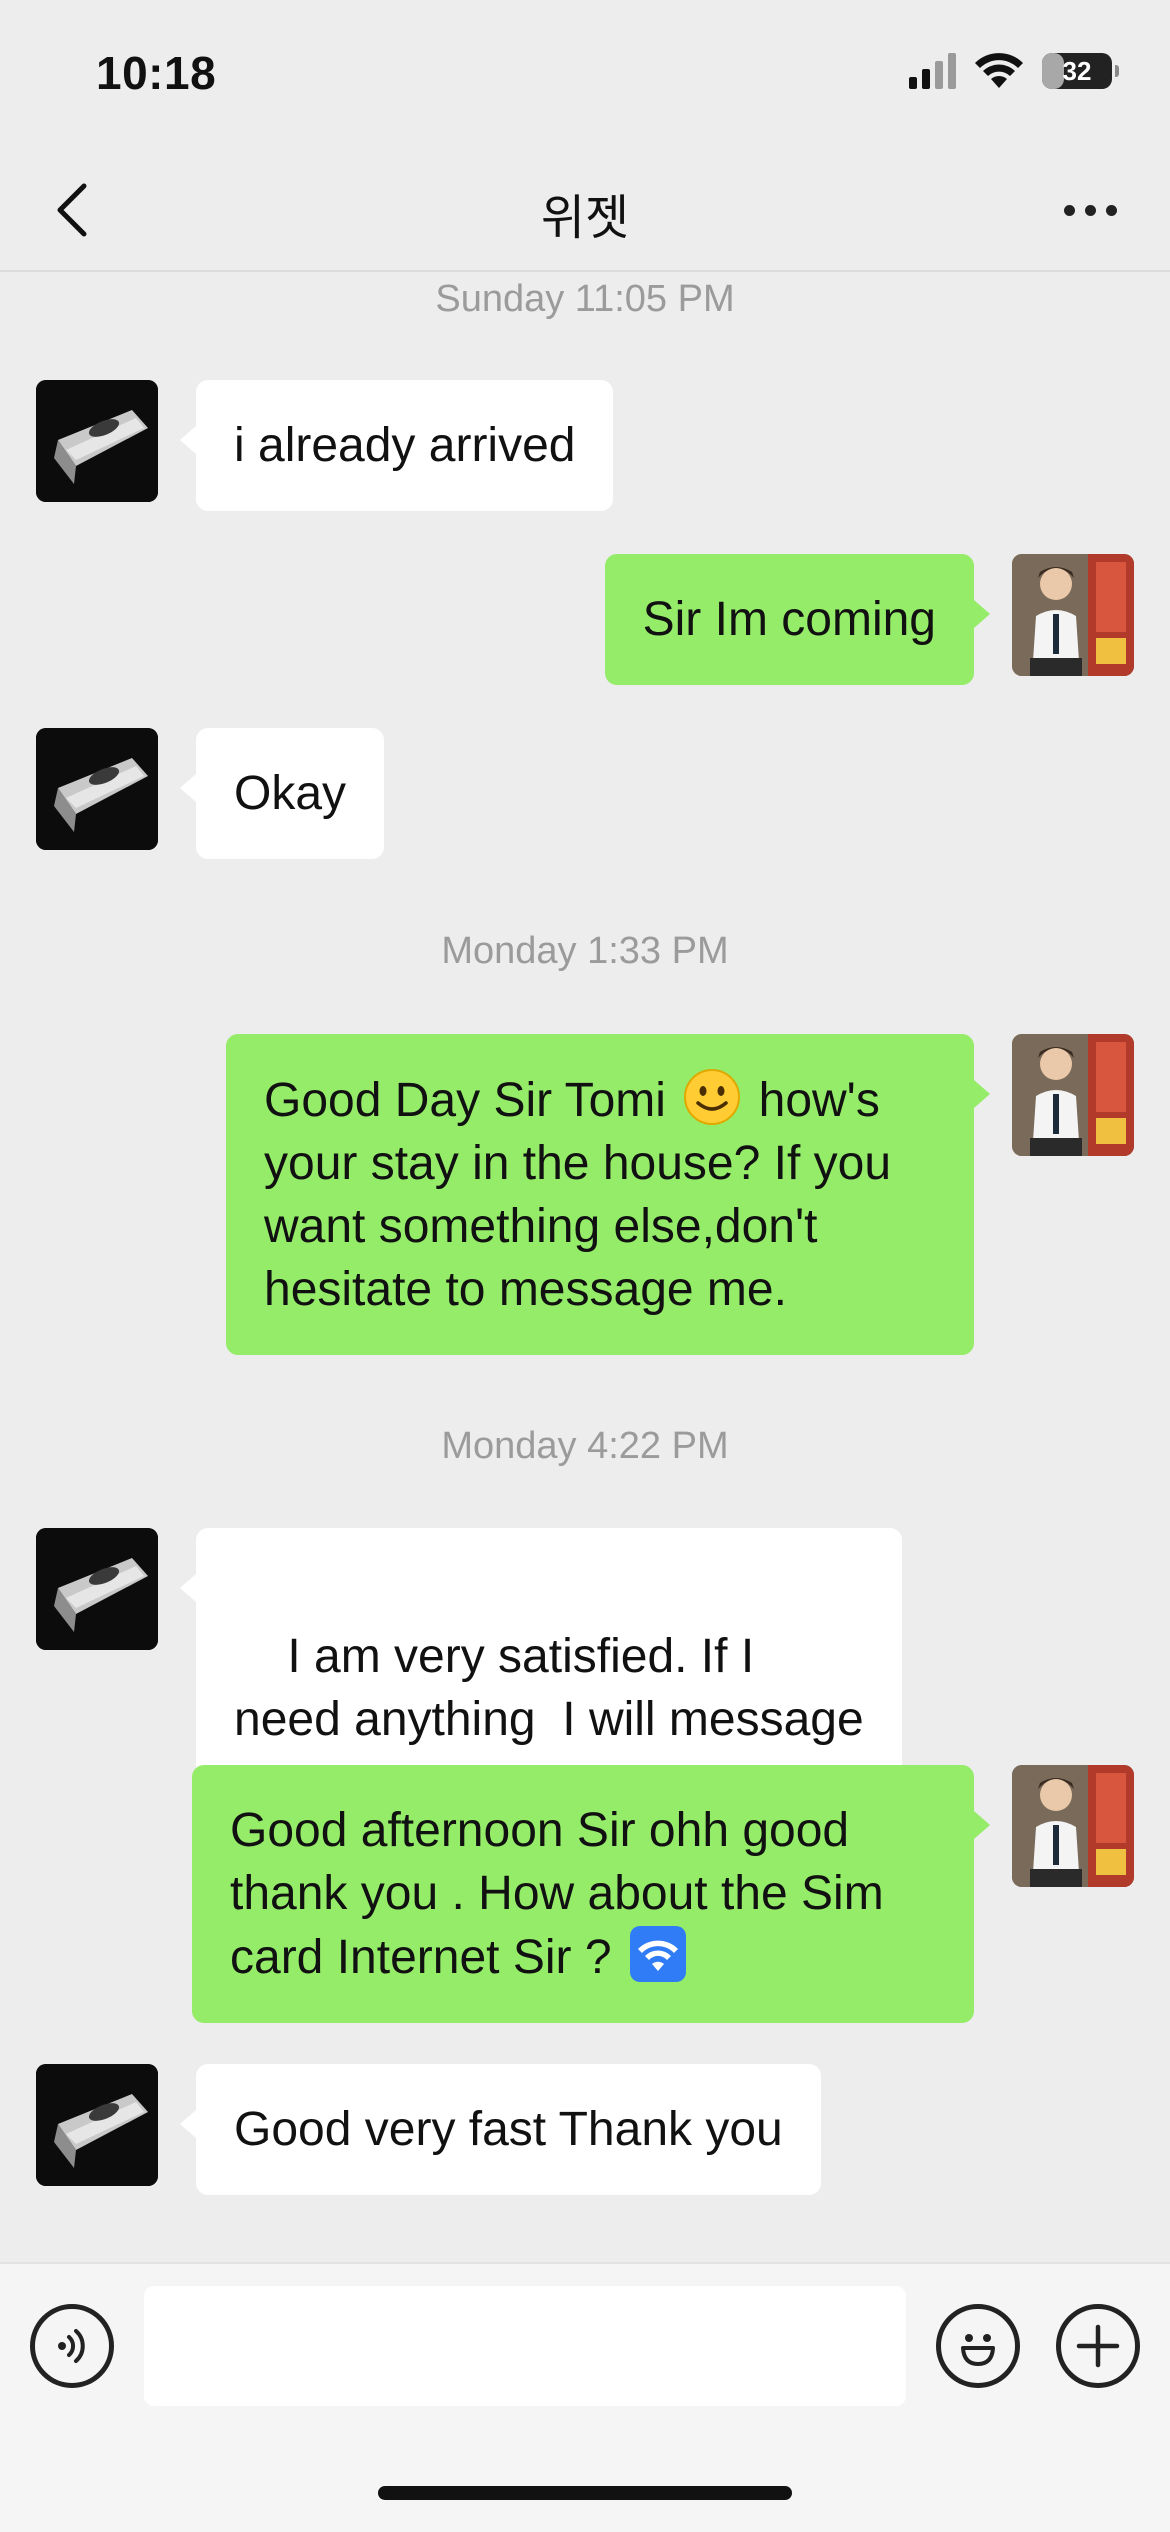 The height and width of the screenshot is (2532, 1170). What do you see at coordinates (465, 1100) in the screenshot?
I see `message-text-part: Good Day Sir Tomi` at bounding box center [465, 1100].